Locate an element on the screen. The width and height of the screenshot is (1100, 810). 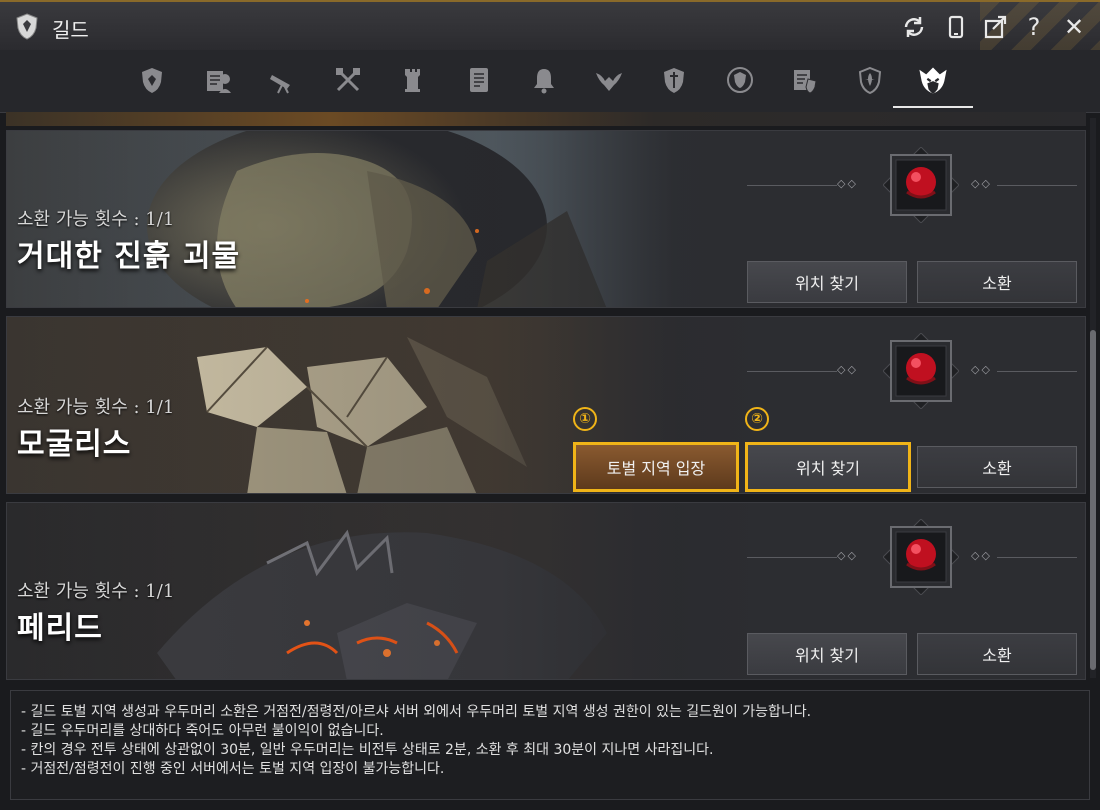
notice-board-icon is located at coordinates (479, 80).